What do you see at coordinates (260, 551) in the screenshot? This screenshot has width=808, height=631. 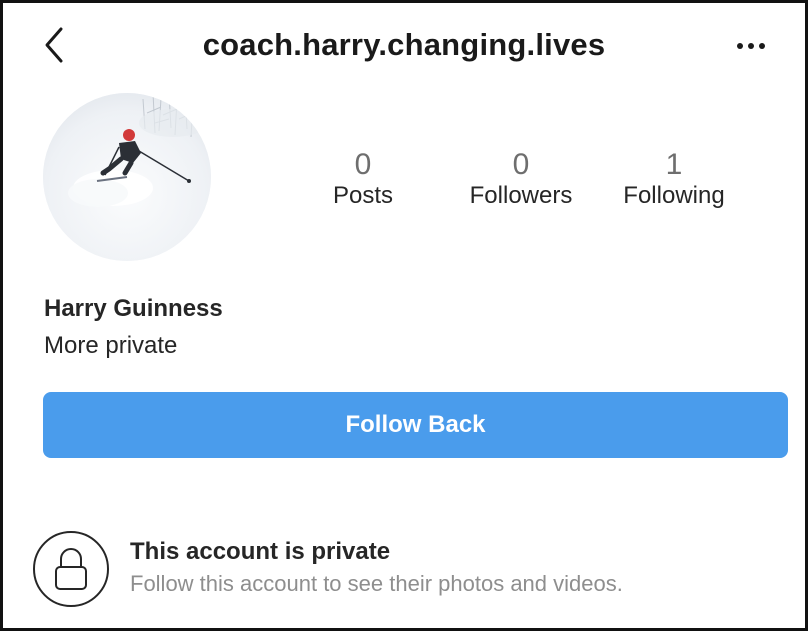 I see `private-title: This account is private` at bounding box center [260, 551].